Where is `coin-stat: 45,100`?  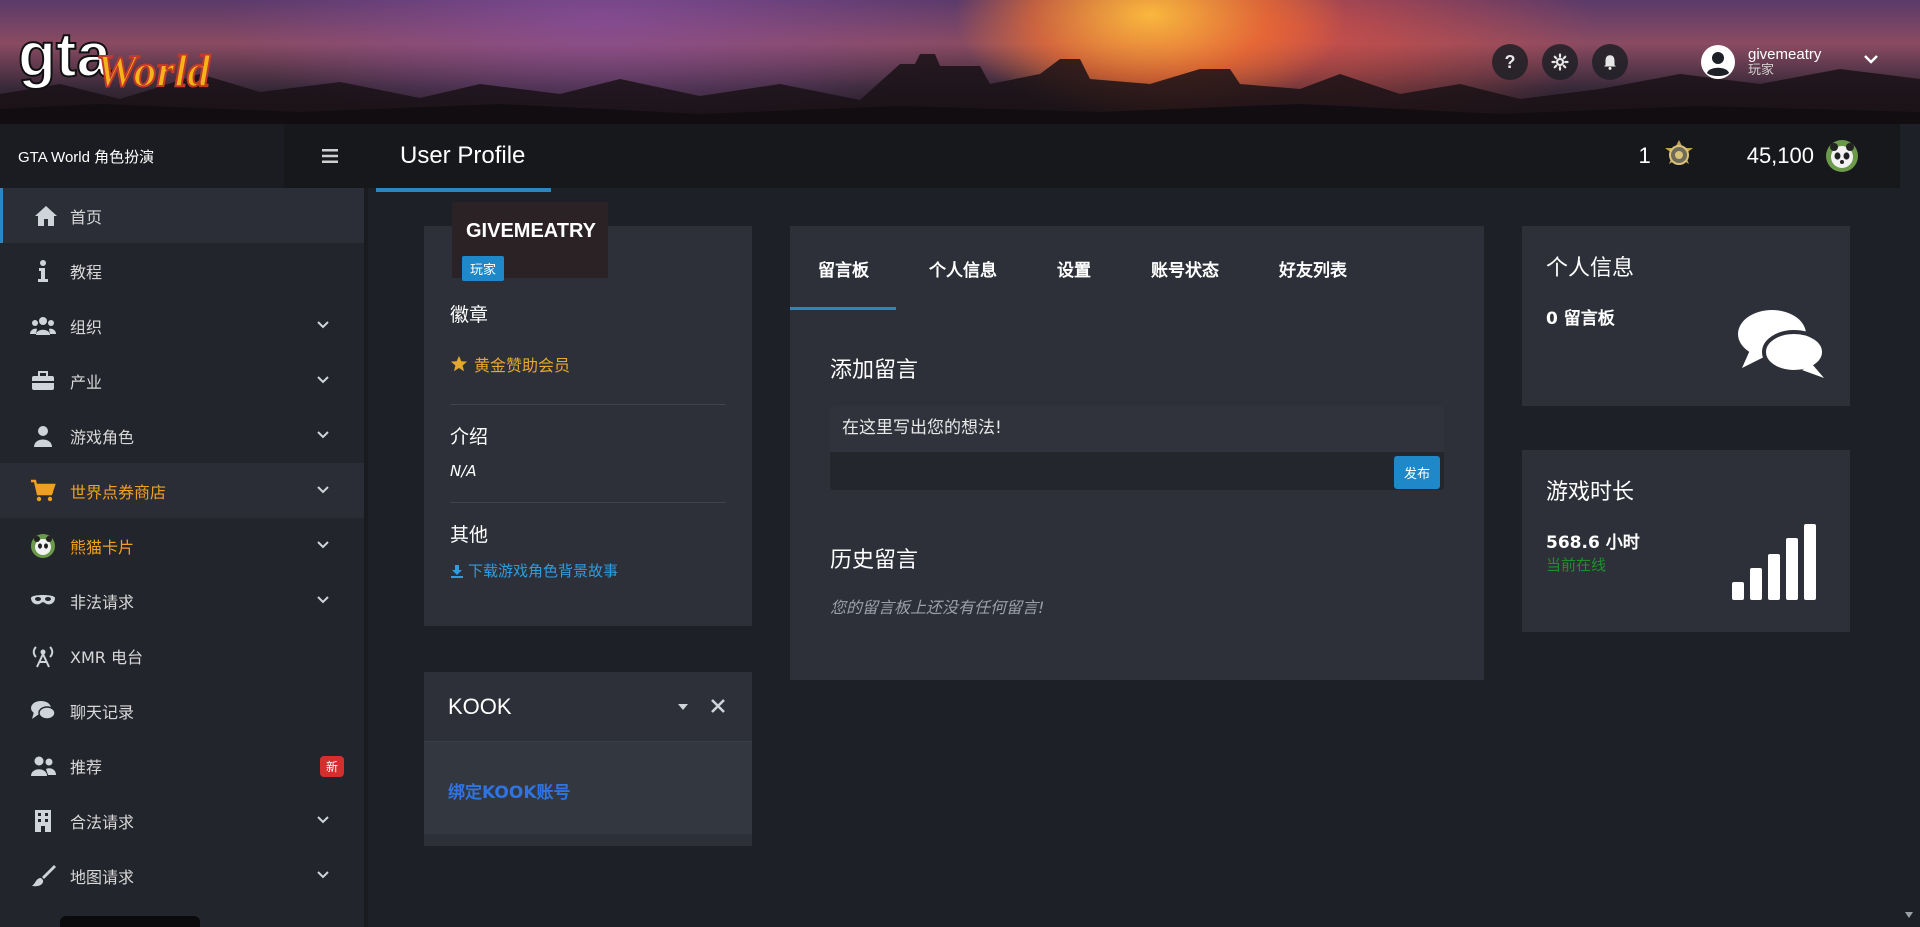 coin-stat: 45,100 is located at coordinates (1803, 156).